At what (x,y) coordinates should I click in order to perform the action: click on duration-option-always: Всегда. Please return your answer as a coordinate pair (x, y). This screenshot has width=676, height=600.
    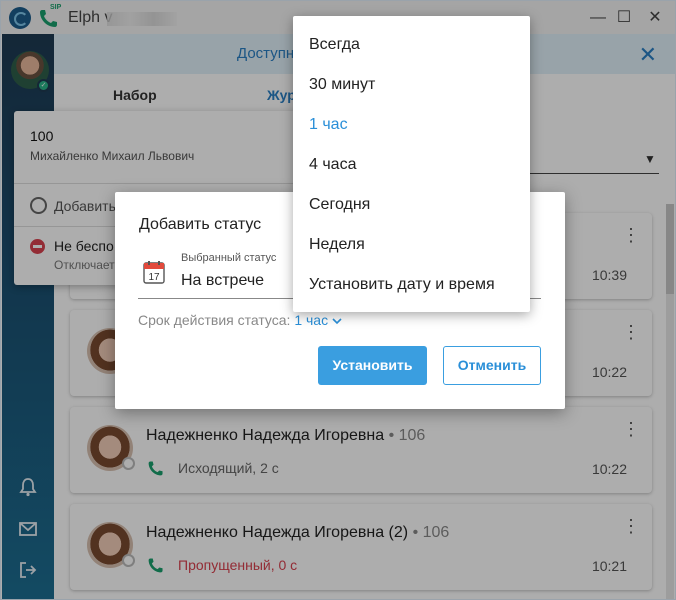
    Looking at the image, I should click on (334, 45).